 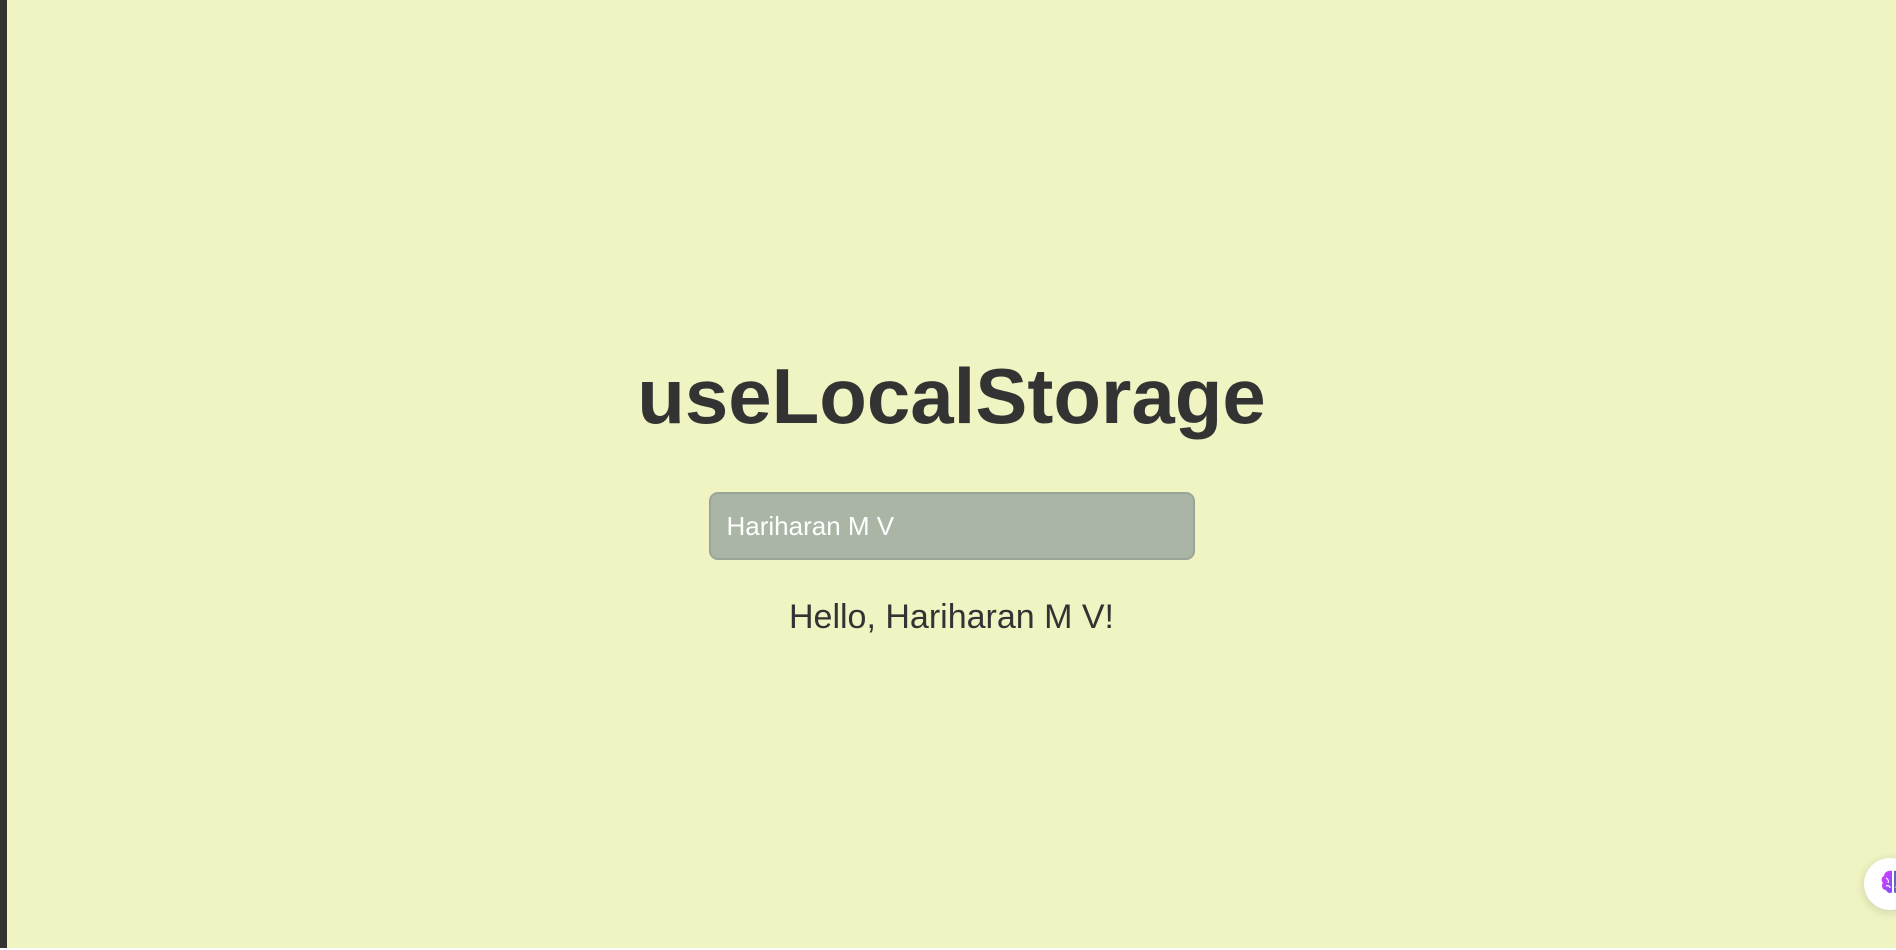 I want to click on name-input, so click(x=951, y=526).